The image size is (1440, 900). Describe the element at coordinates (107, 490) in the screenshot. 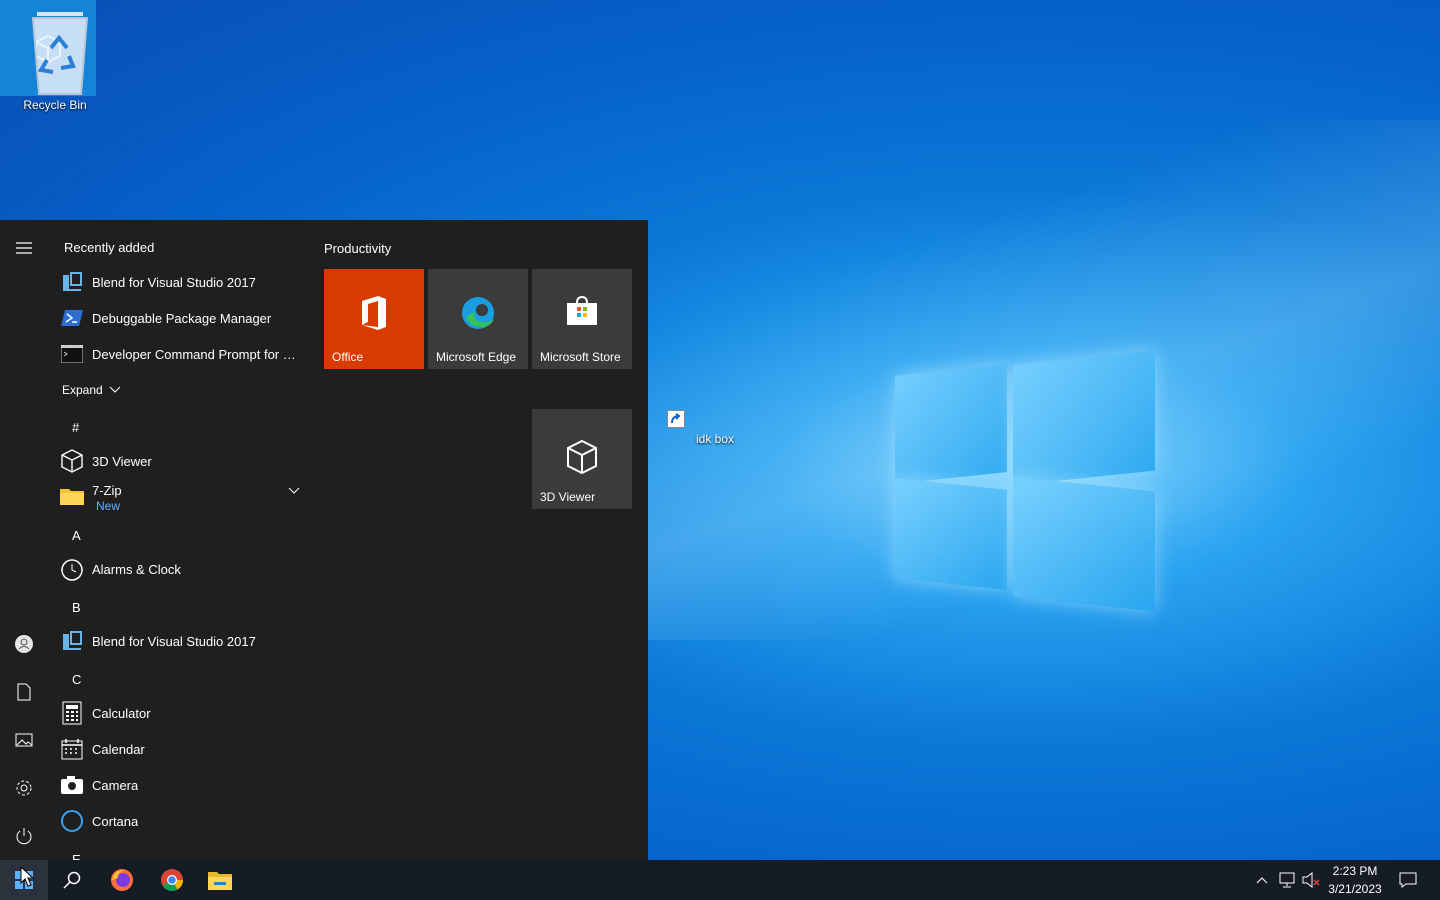

I see `app-label: 7-Zip` at that location.